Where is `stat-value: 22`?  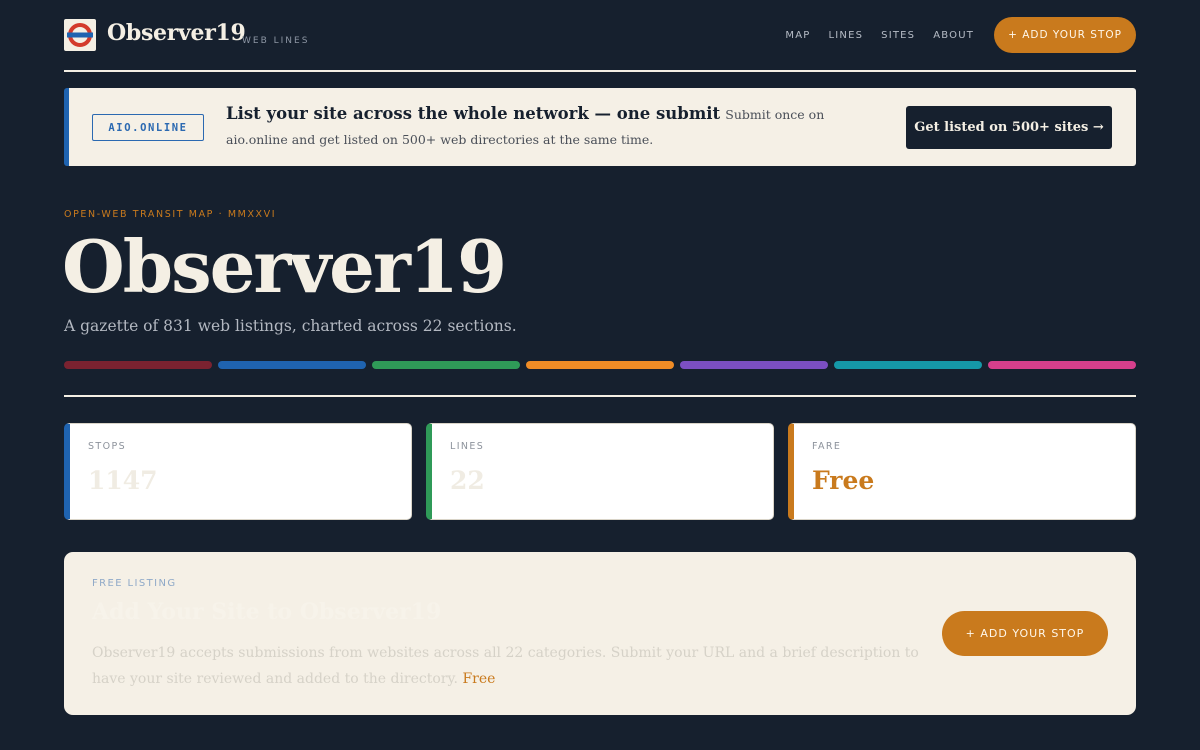 stat-value: 22 is located at coordinates (467, 480).